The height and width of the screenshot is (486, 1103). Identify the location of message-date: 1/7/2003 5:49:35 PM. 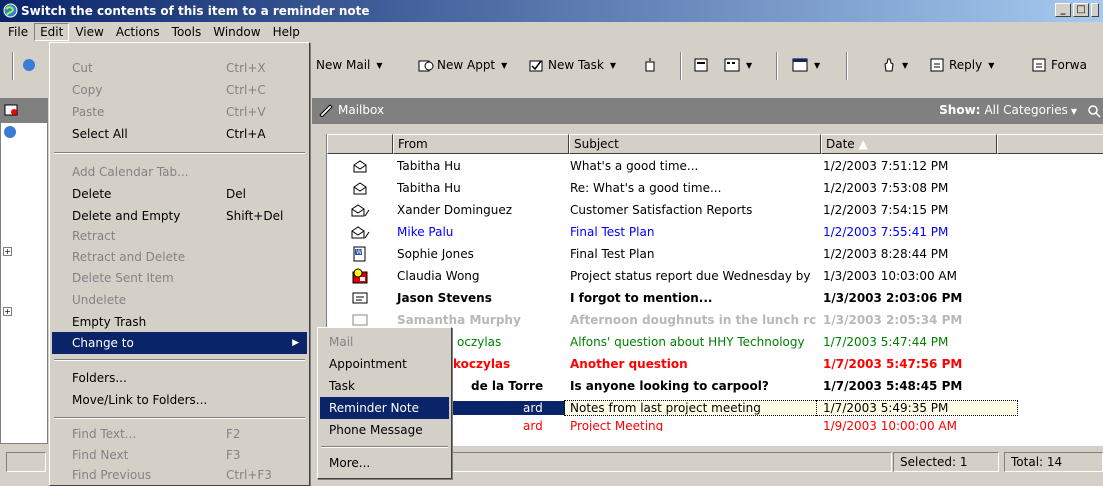
(917, 408).